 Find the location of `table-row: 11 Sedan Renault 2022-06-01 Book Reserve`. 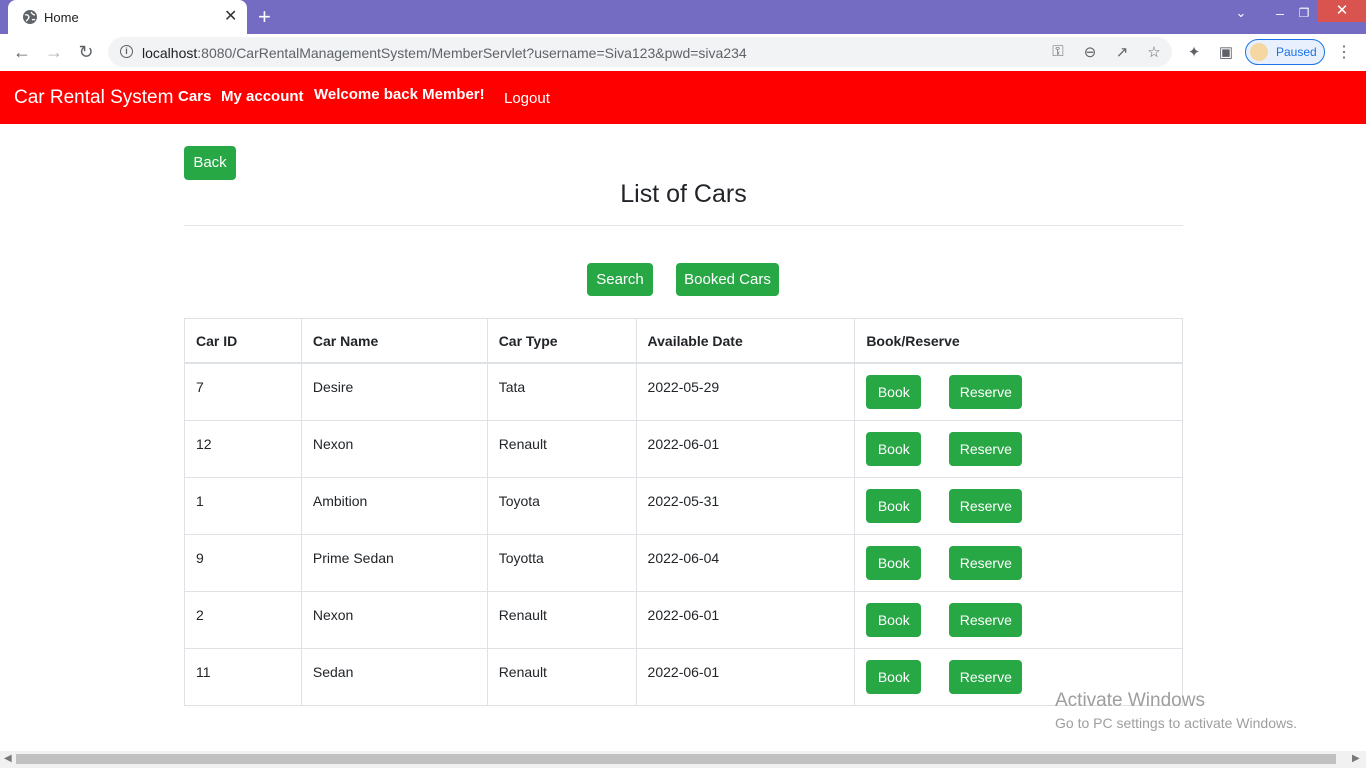

table-row: 11 Sedan Renault 2022-06-01 Book Reserve is located at coordinates (683, 676).